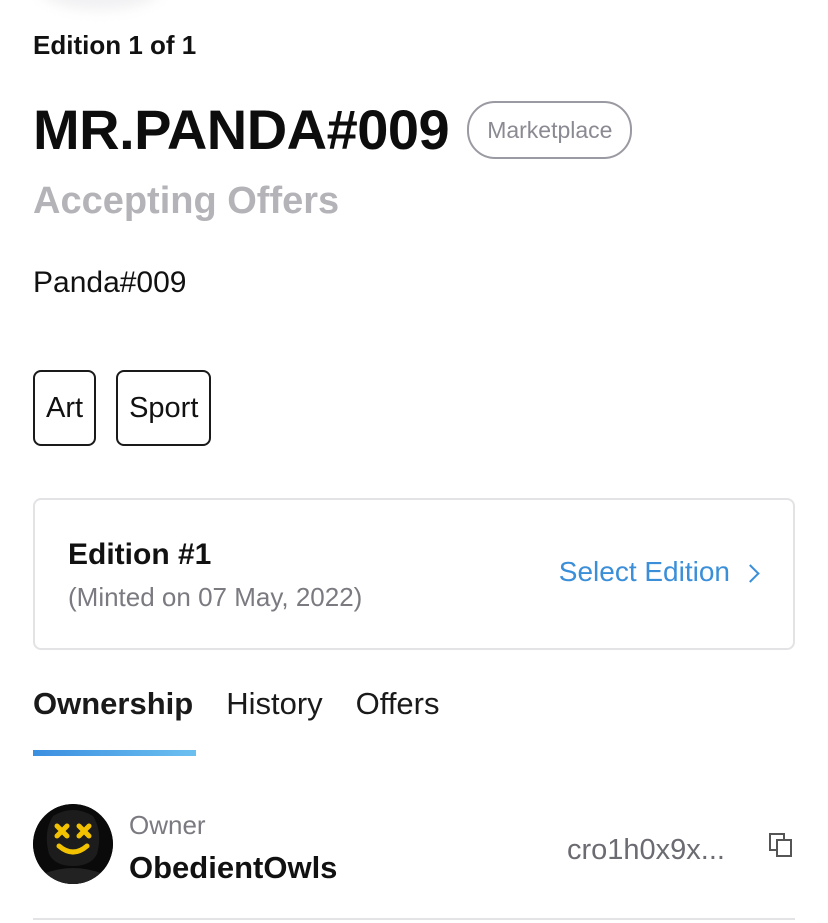  I want to click on copy-icon, so click(781, 845).